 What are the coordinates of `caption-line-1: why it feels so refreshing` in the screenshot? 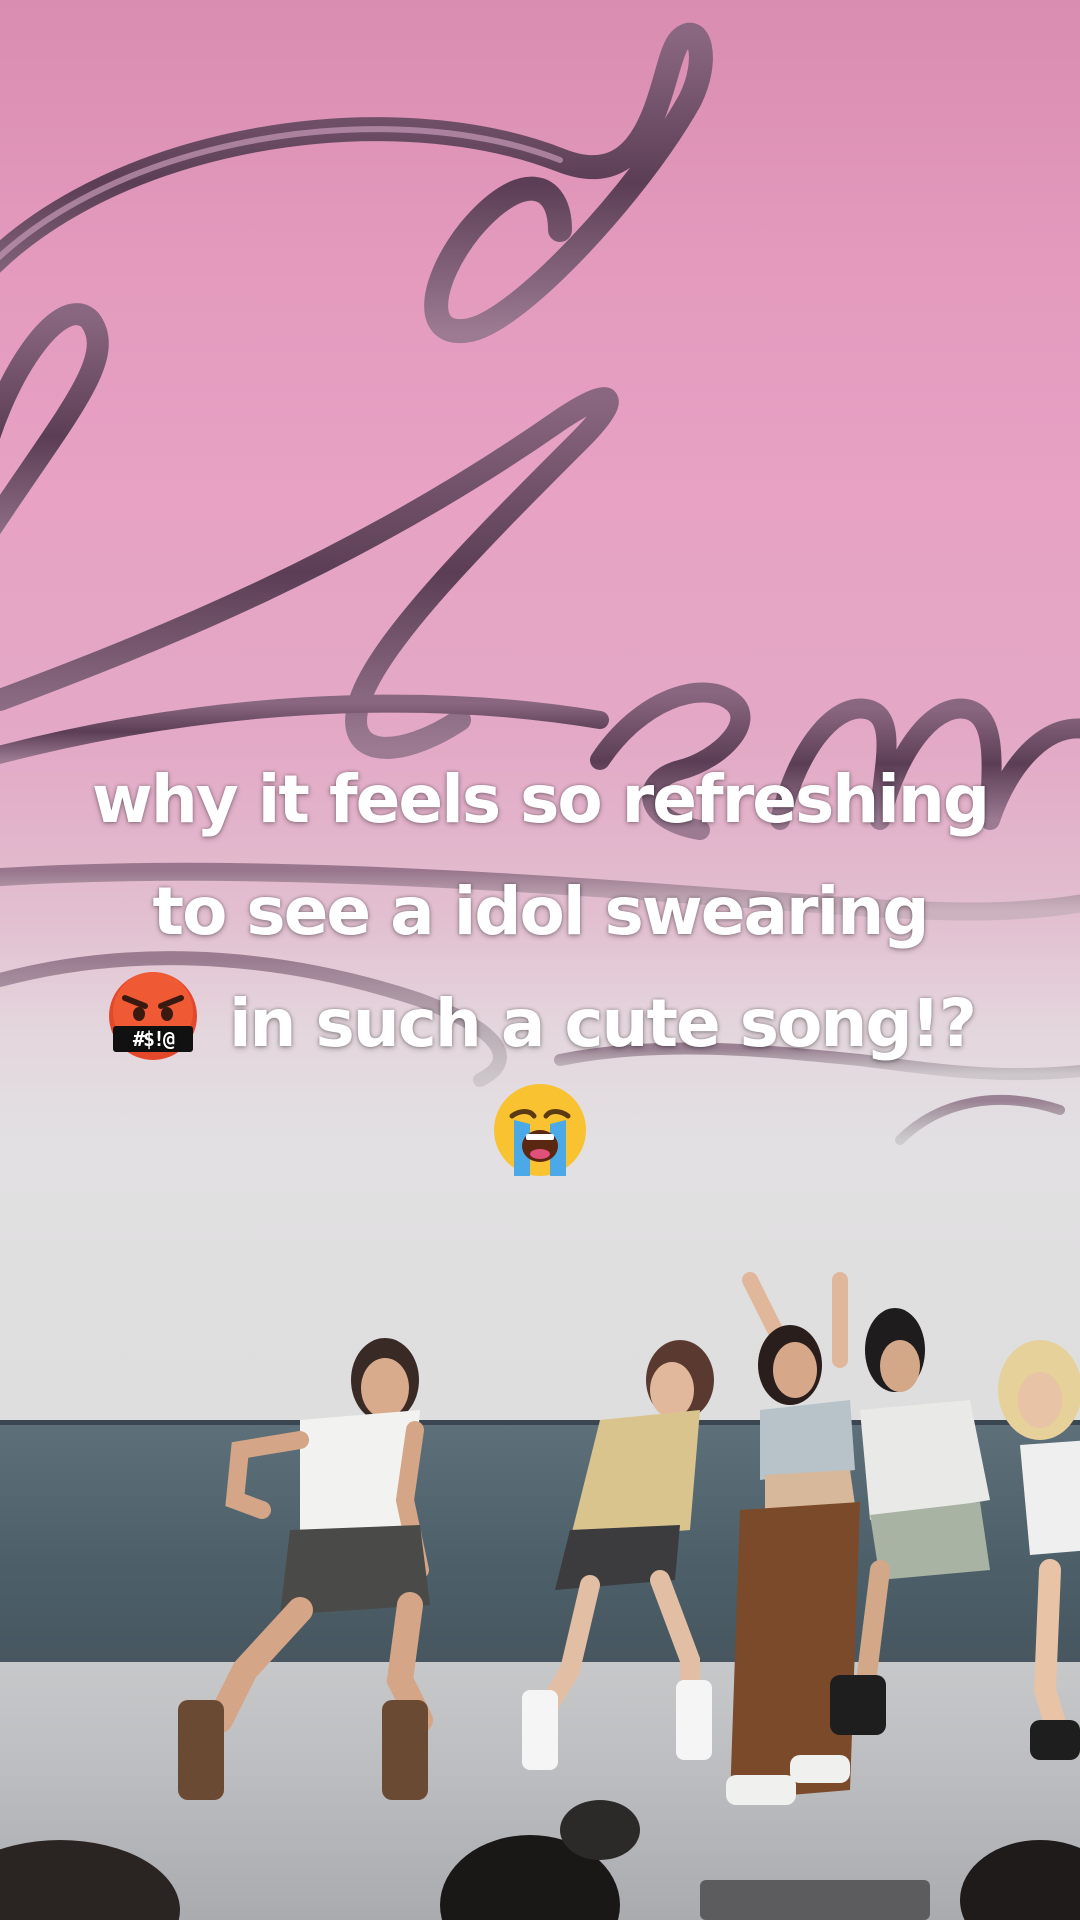 It's located at (540, 799).